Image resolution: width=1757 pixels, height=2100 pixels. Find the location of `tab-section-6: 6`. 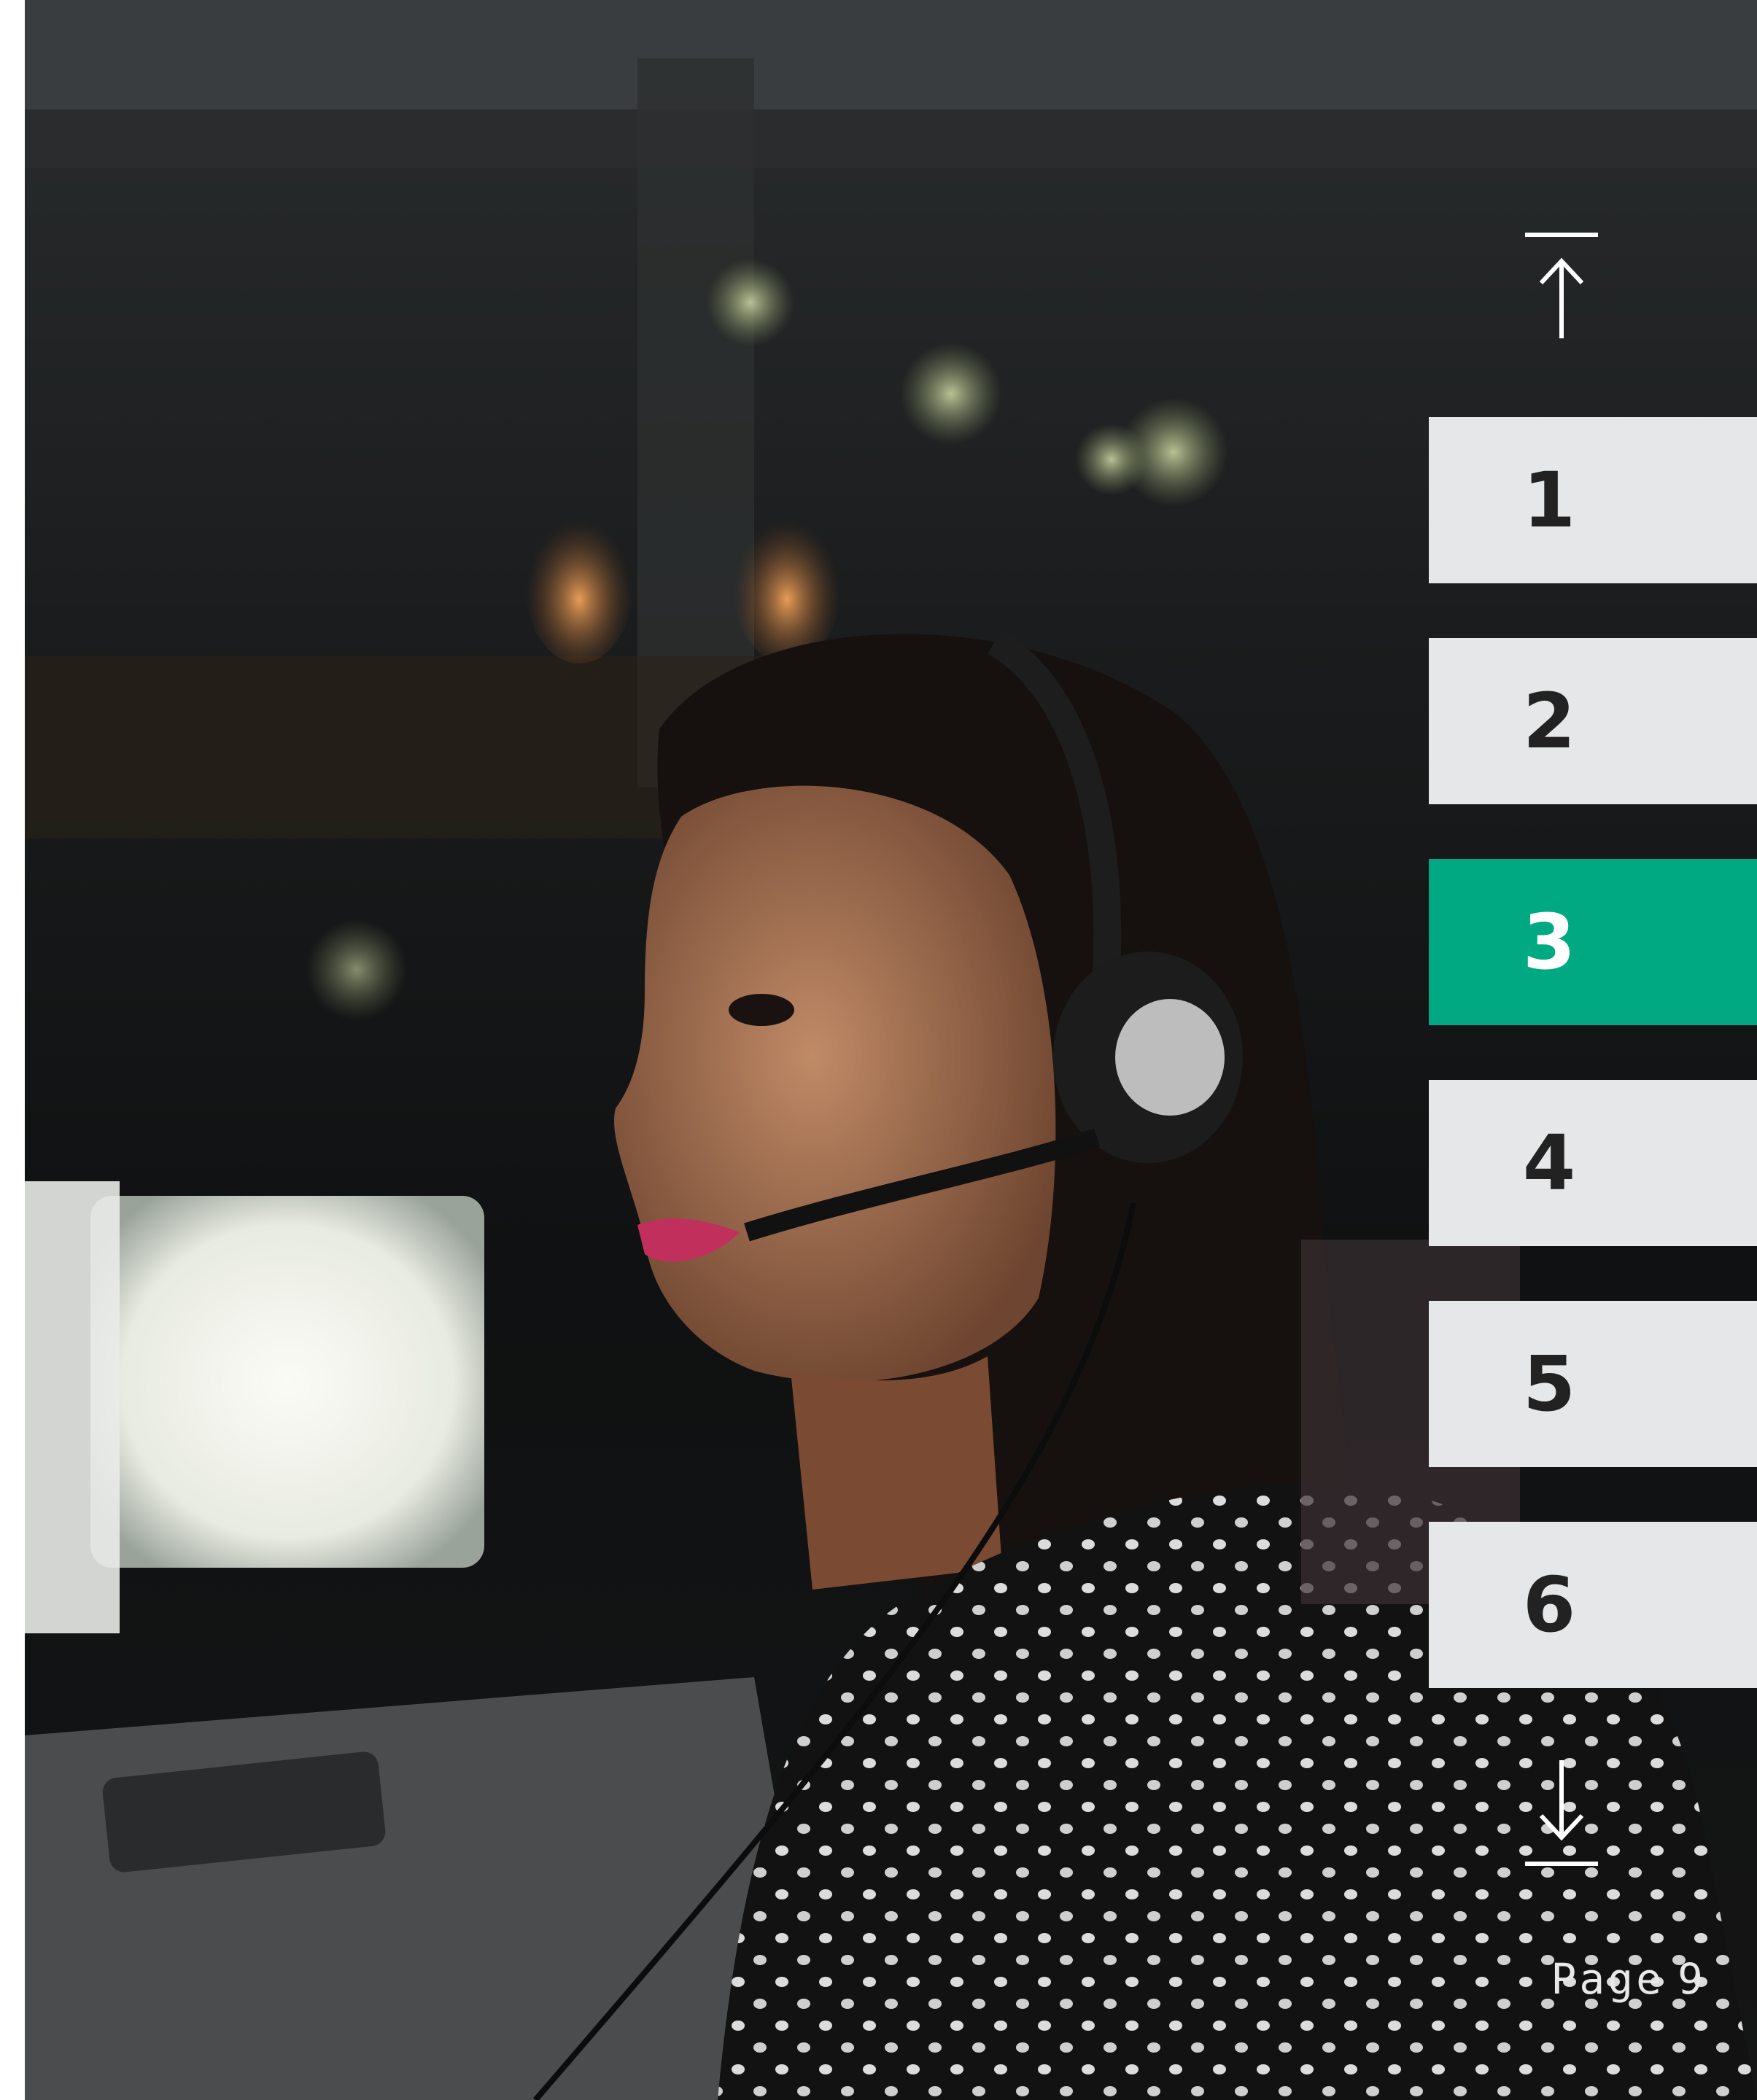

tab-section-6: 6 is located at coordinates (1593, 1605).